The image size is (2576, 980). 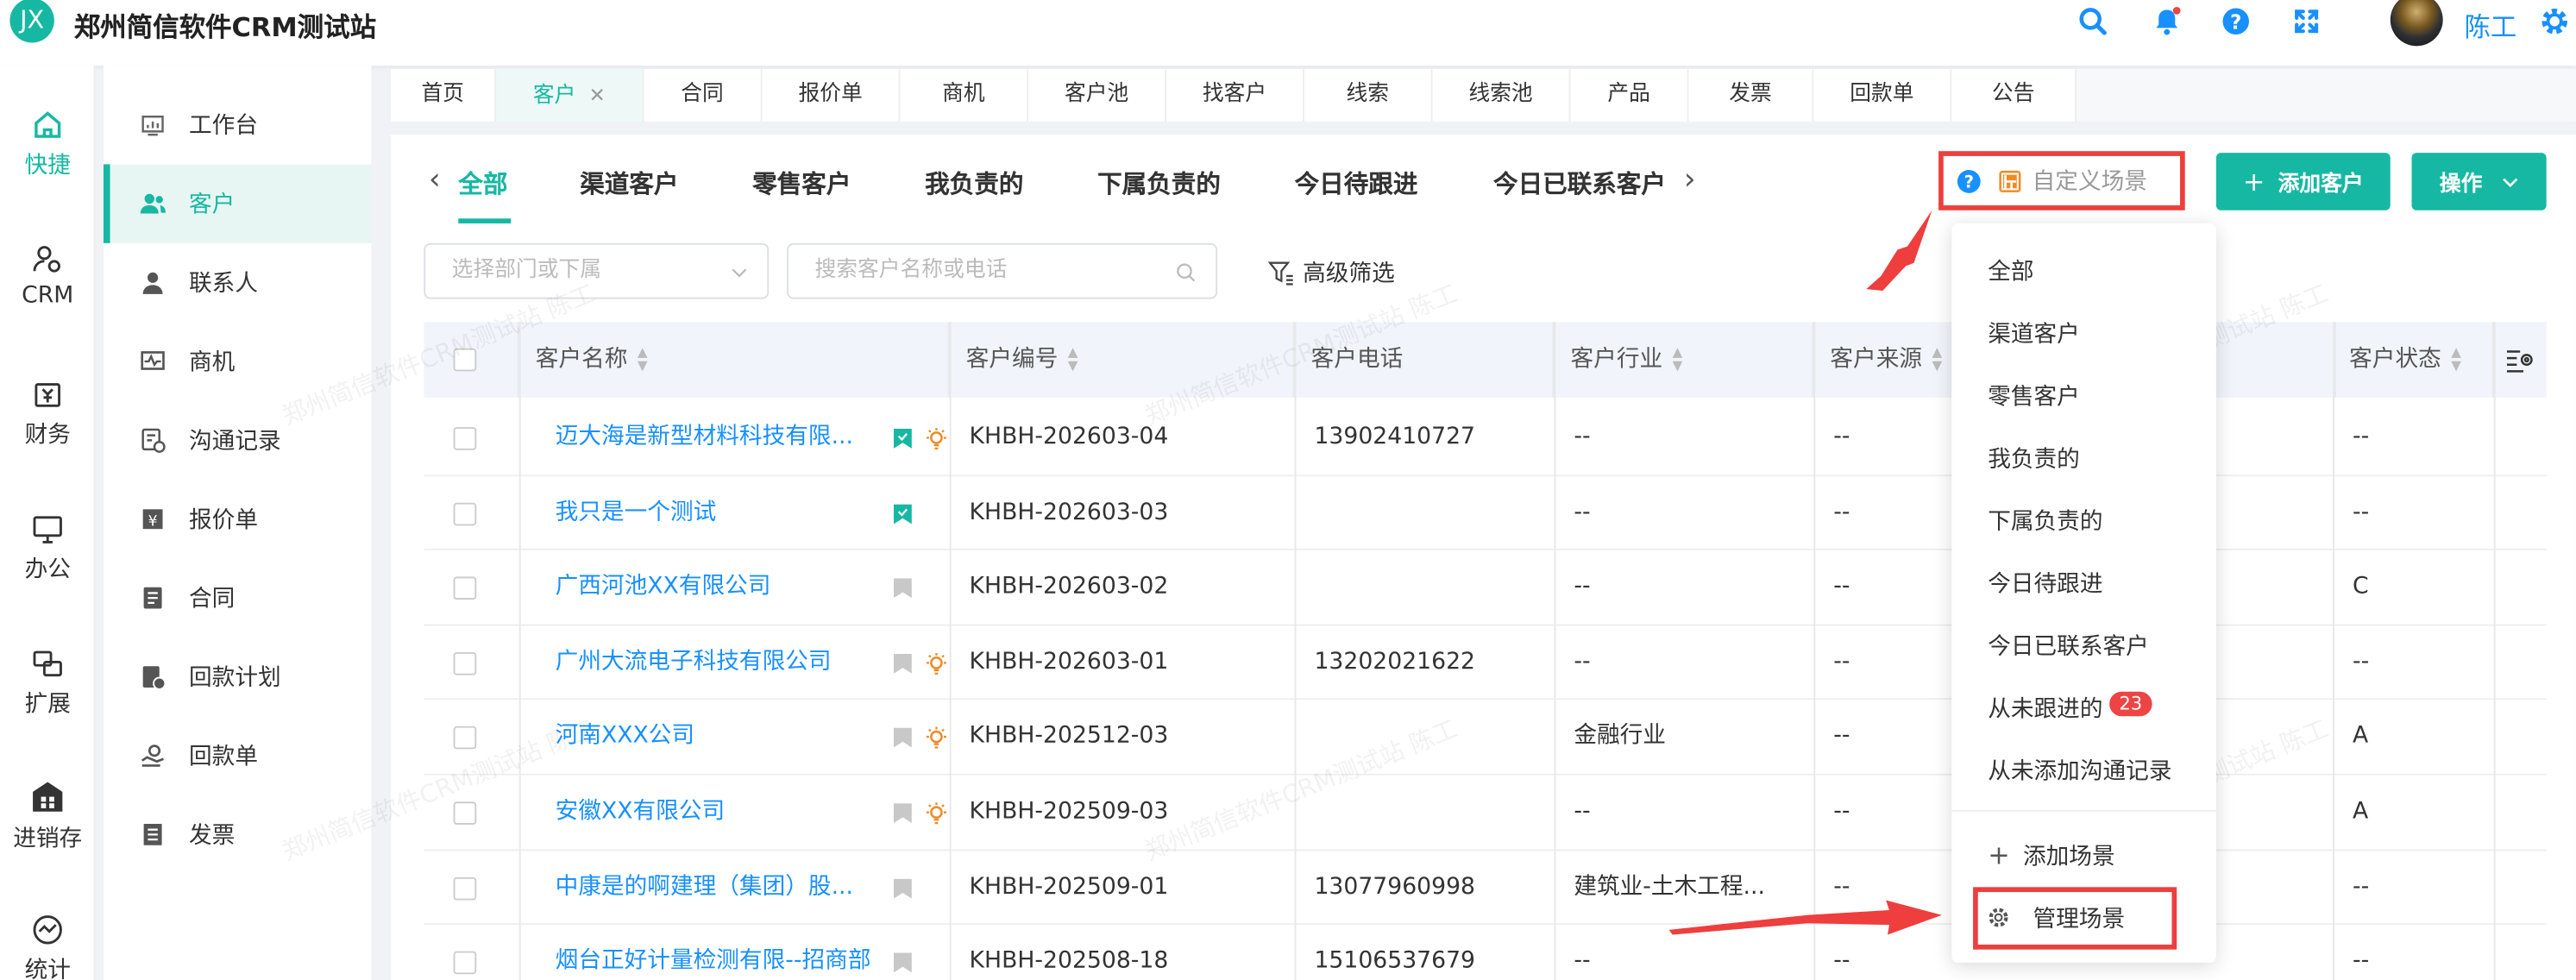 I want to click on scene-mine: 我负责的, so click(x=974, y=183).